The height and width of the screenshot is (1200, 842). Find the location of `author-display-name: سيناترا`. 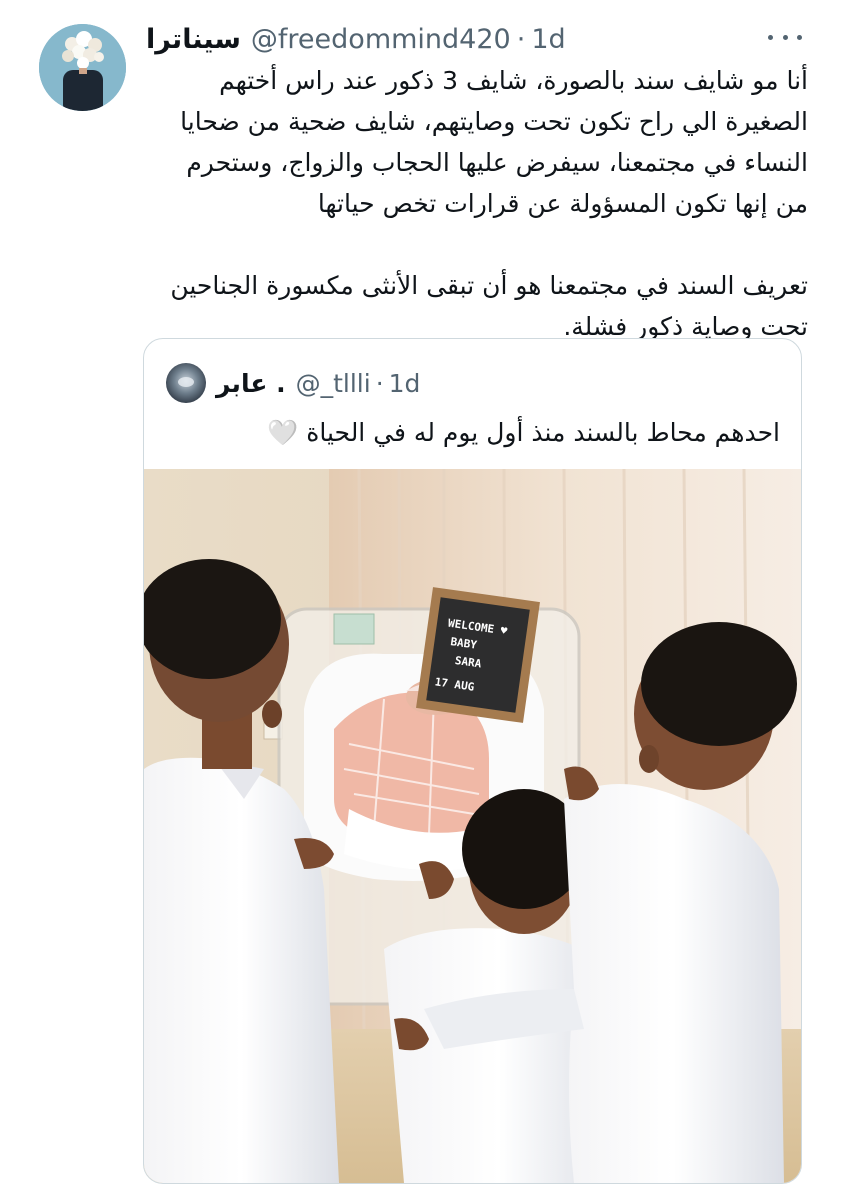

author-display-name: سيناترا is located at coordinates (193, 39).